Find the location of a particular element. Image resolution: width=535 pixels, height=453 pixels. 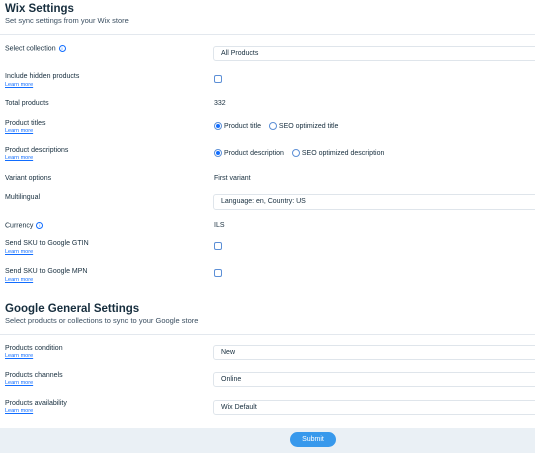

product-titles-label: Product titles is located at coordinates (25, 123).